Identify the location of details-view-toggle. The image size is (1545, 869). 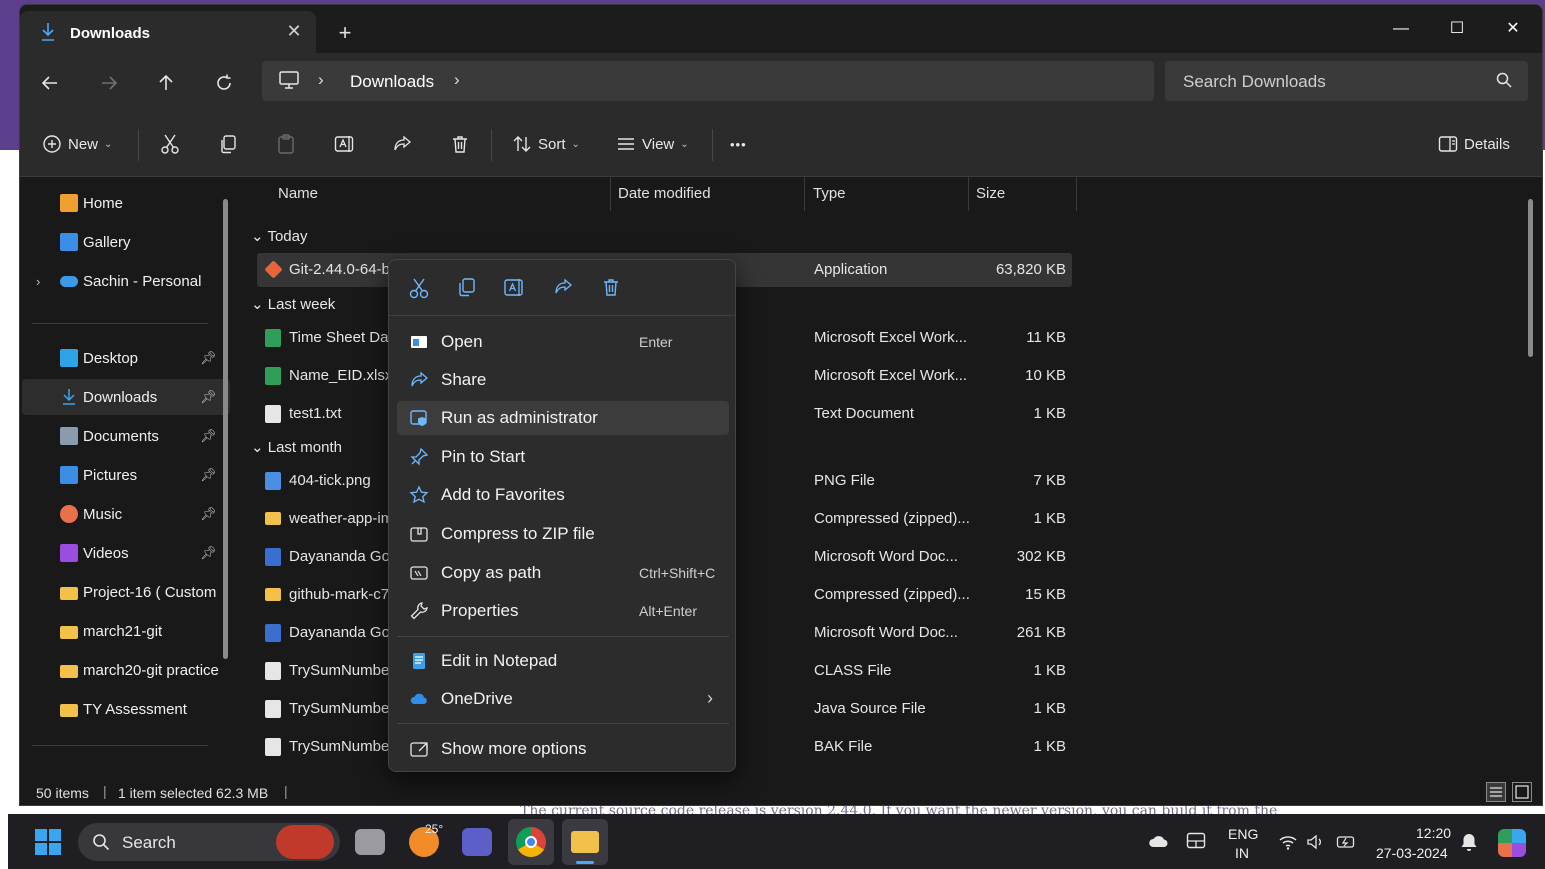
(1496, 792).